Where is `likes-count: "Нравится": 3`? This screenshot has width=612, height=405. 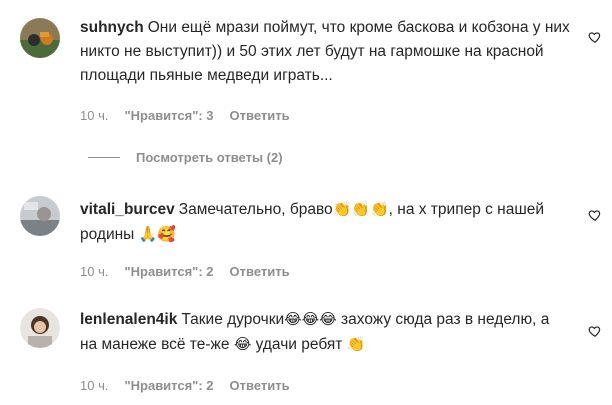
likes-count: "Нравится": 3 is located at coordinates (168, 115).